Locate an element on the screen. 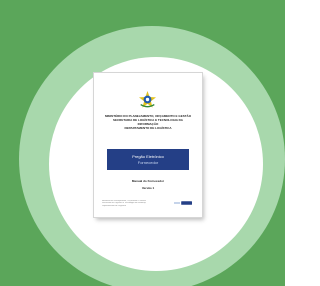 The width and height of the screenshot is (320, 286). footer-line: Departamento de Logística is located at coordinates (114, 205).